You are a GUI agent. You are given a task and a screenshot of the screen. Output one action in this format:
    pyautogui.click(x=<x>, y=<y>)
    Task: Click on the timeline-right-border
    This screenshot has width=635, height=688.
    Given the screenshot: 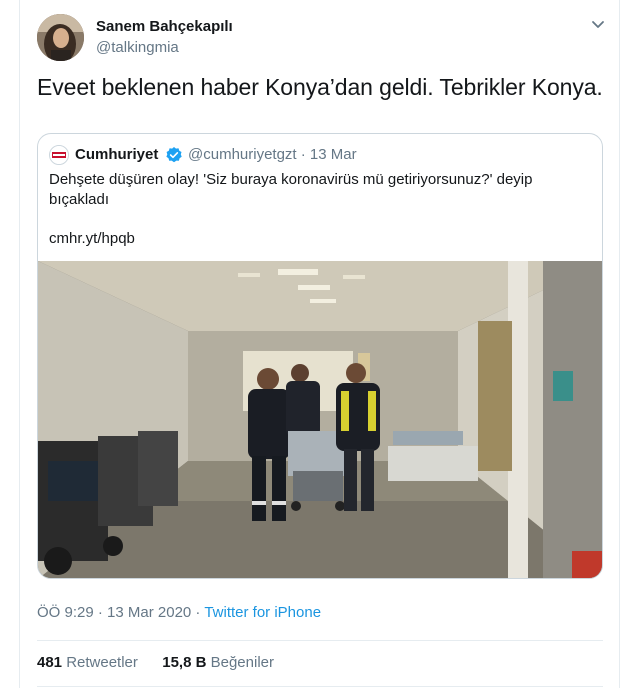 What is the action you would take?
    pyautogui.click(x=619, y=344)
    